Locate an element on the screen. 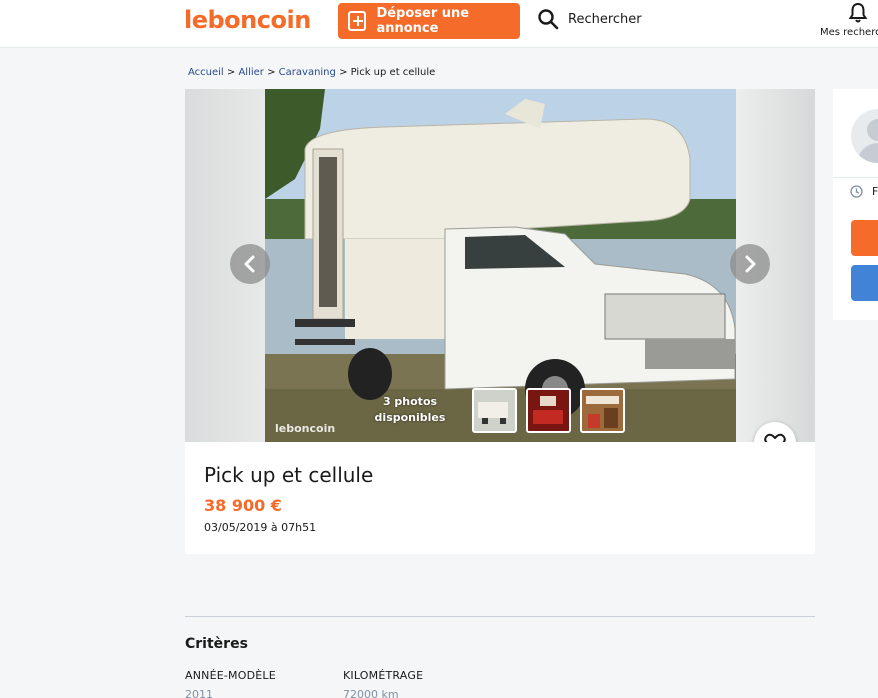 This screenshot has width=878, height=698. next-photo-button is located at coordinates (750, 264).